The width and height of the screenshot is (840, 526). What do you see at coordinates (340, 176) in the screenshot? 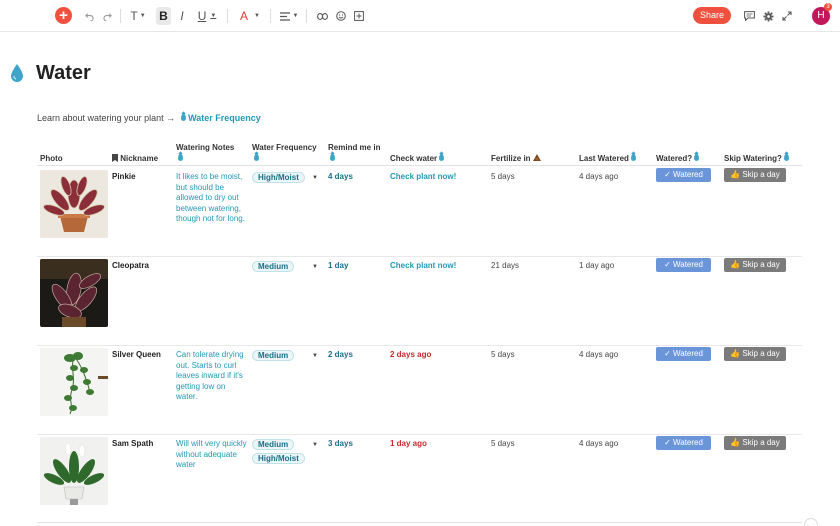
I see `remind-value: 4 days` at bounding box center [340, 176].